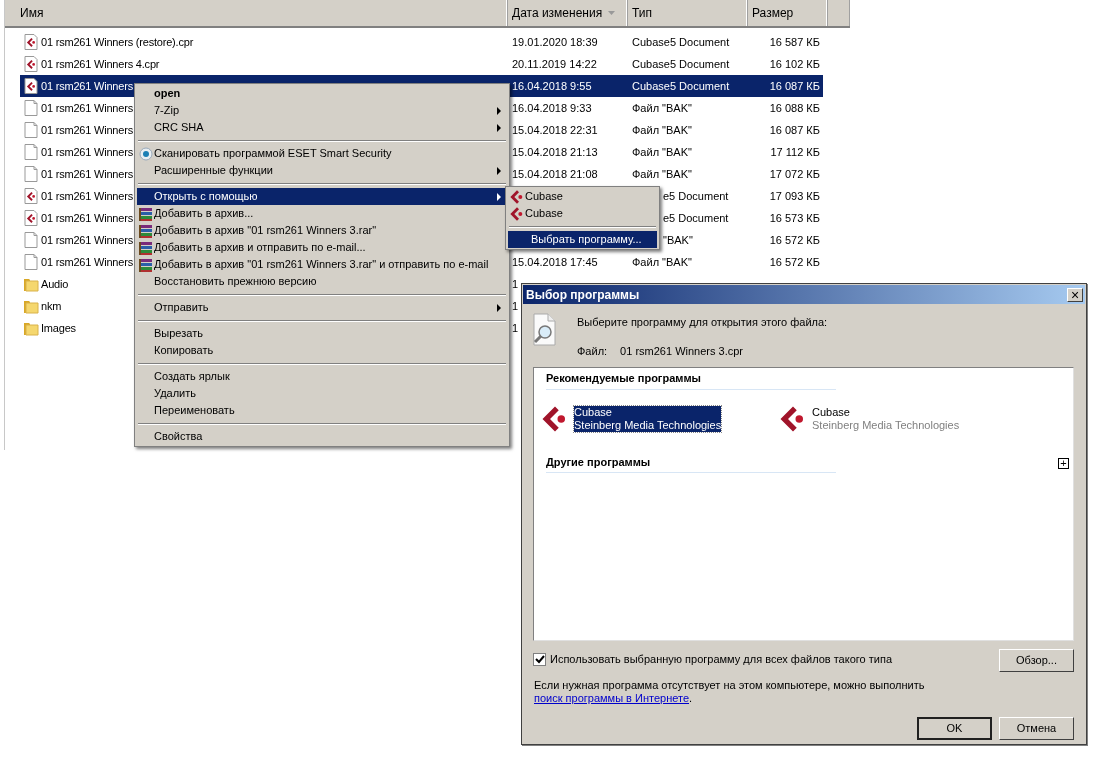 This screenshot has width=1100, height=765. What do you see at coordinates (794, 42) in the screenshot?
I see `size-cell-text: 16 587 КБ` at bounding box center [794, 42].